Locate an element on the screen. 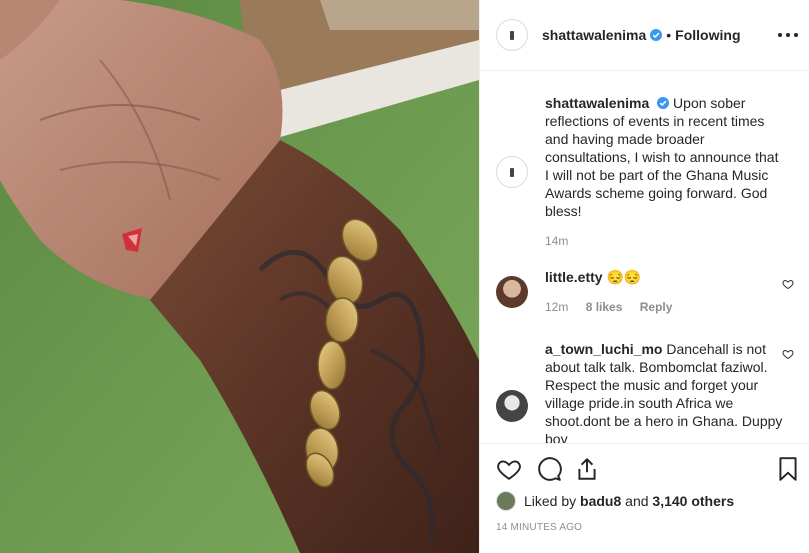  comment-age: 12m is located at coordinates (556, 307).